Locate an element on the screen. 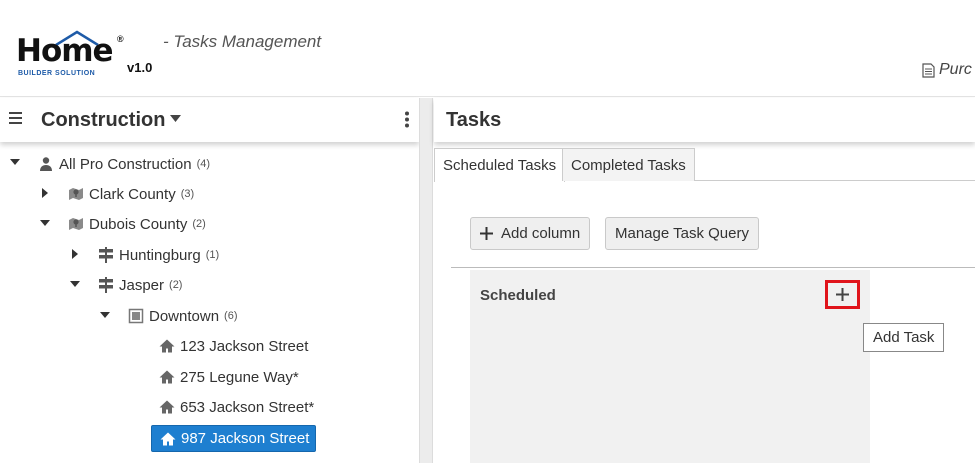 The image size is (975, 463). tree-node-987-jackson-street: 987 Jackson Street is located at coordinates (234, 438).